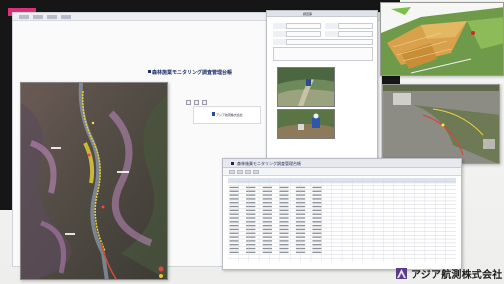  Describe the element at coordinates (196, 102) in the screenshot. I see `zoom-tool-button` at that location.